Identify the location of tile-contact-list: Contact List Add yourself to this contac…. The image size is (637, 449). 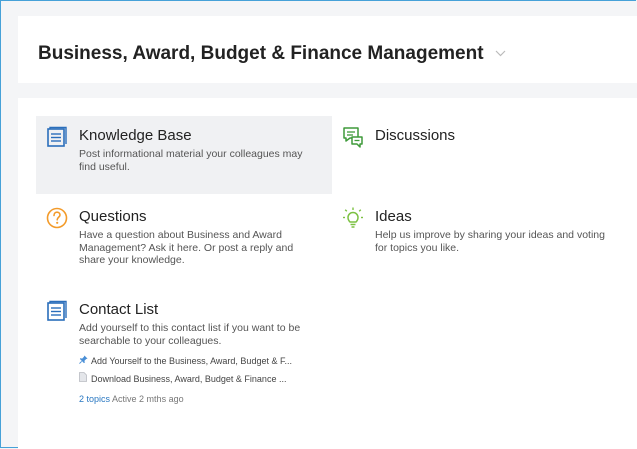
(184, 355).